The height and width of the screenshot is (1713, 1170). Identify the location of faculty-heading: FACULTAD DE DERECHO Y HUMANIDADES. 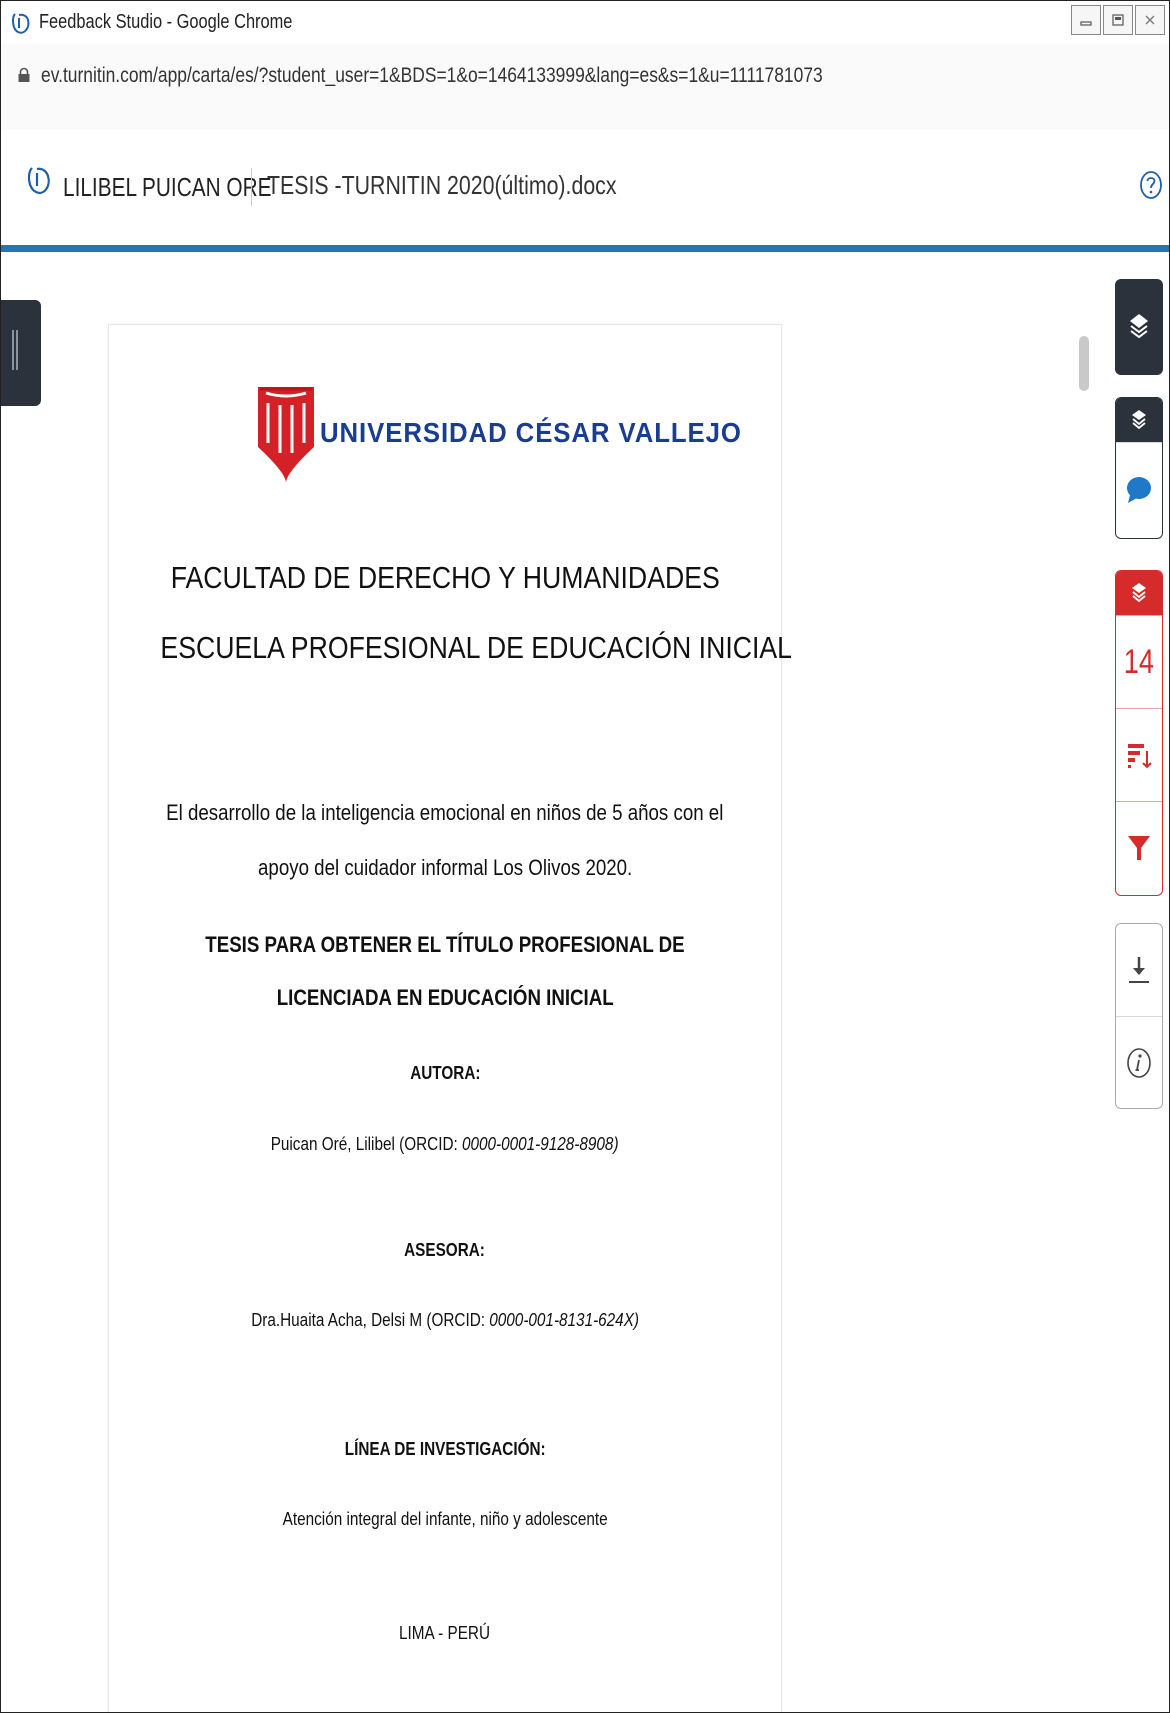
(445, 577).